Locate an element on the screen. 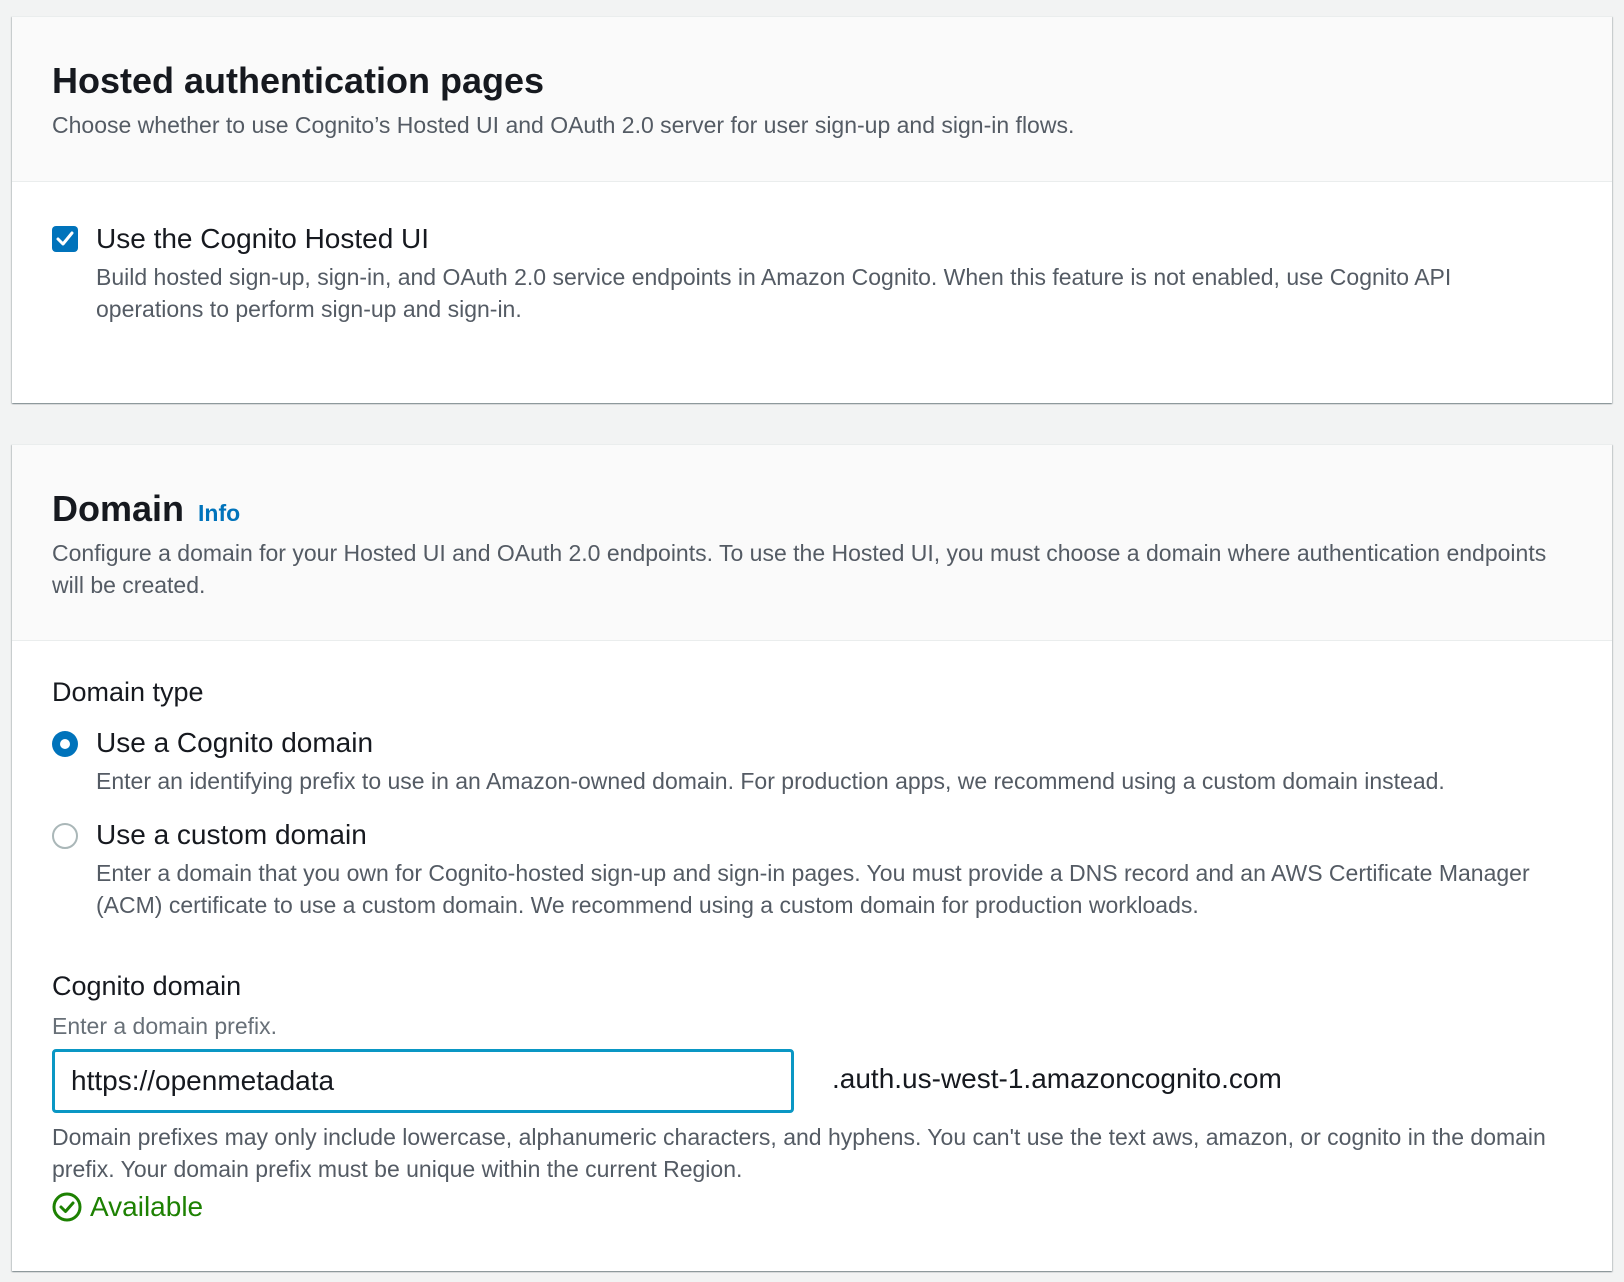 The image size is (1624, 1282). domain-title: Domain is located at coordinates (118, 508).